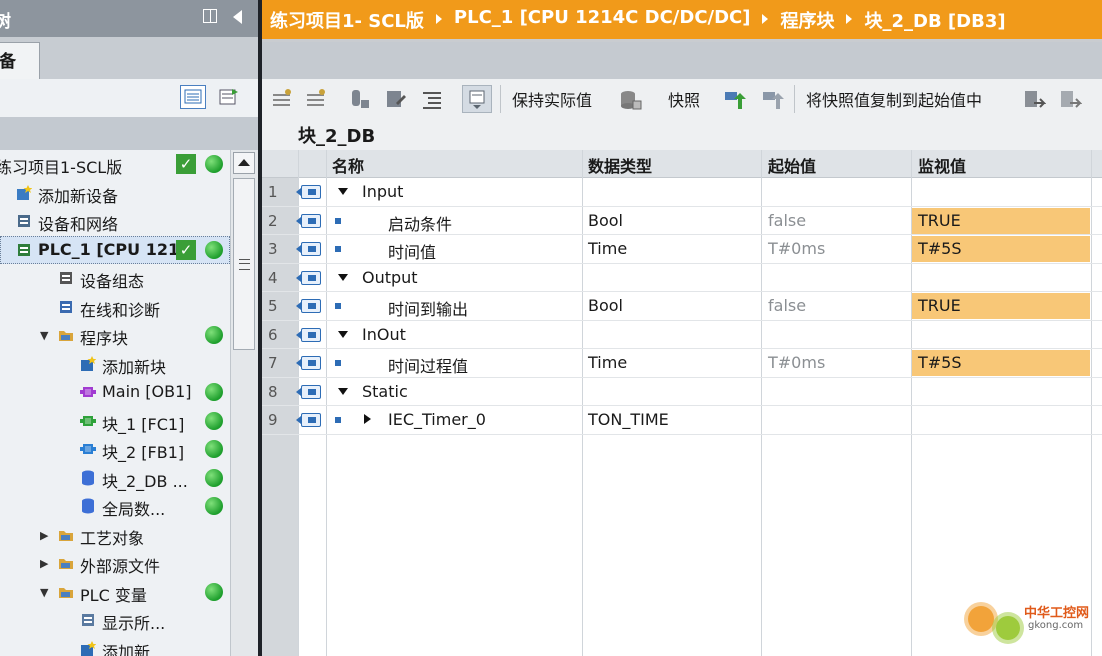 The width and height of the screenshot is (1102, 656). Describe the element at coordinates (792, 165) in the screenshot. I see `column-header-start-value: 起始值` at that location.